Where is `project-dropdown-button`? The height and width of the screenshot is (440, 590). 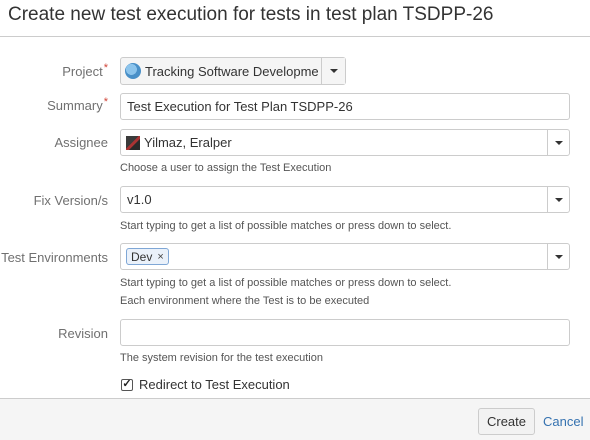
project-dropdown-button is located at coordinates (333, 71).